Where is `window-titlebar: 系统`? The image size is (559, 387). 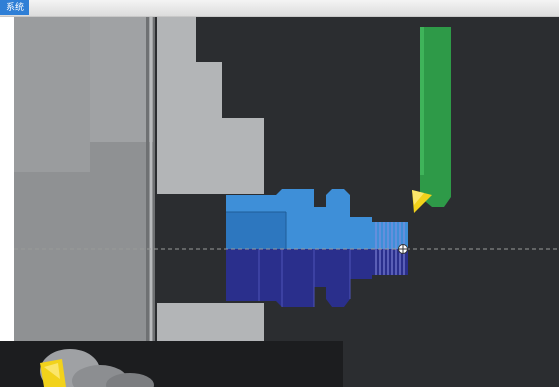 window-titlebar: 系统 is located at coordinates (279, 8).